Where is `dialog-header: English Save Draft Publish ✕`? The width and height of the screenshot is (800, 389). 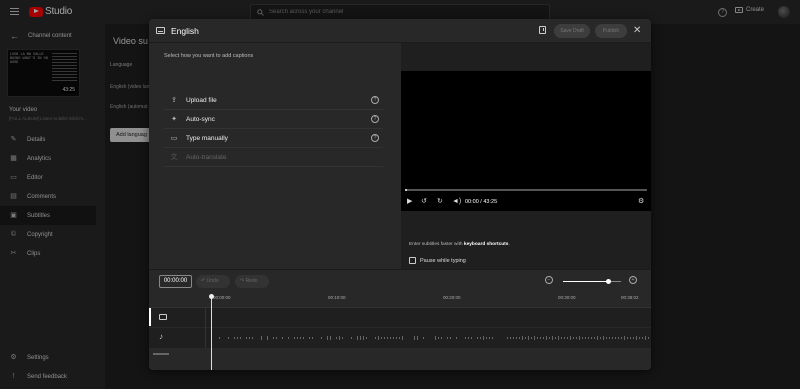 dialog-header: English Save Draft Publish ✕ is located at coordinates (400, 31).